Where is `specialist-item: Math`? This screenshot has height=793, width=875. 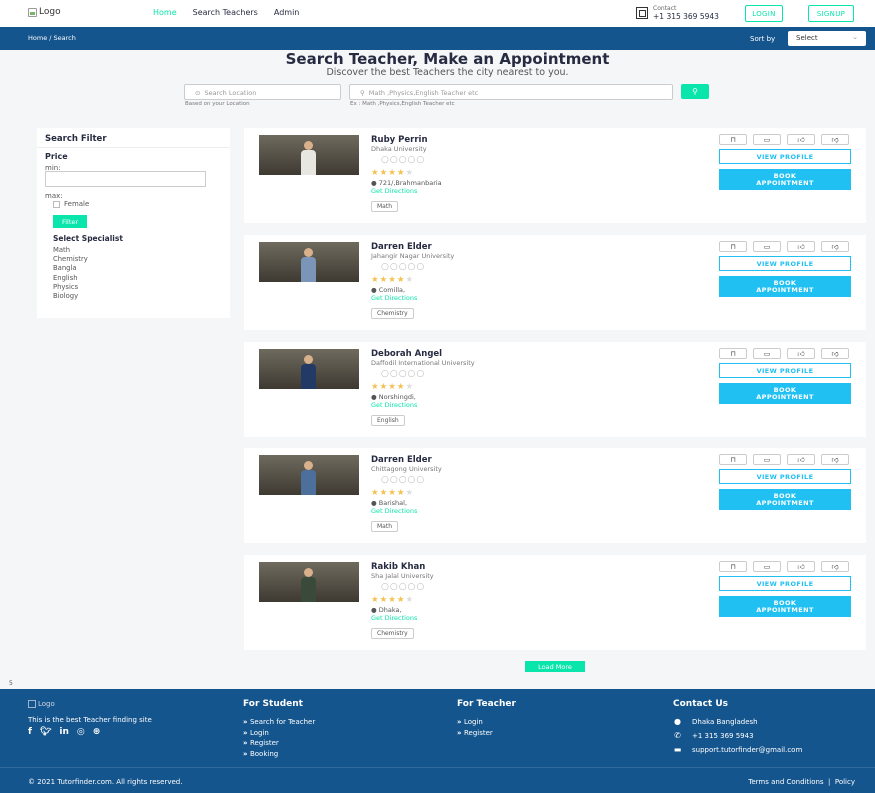
specialist-item: Math is located at coordinates (70, 250).